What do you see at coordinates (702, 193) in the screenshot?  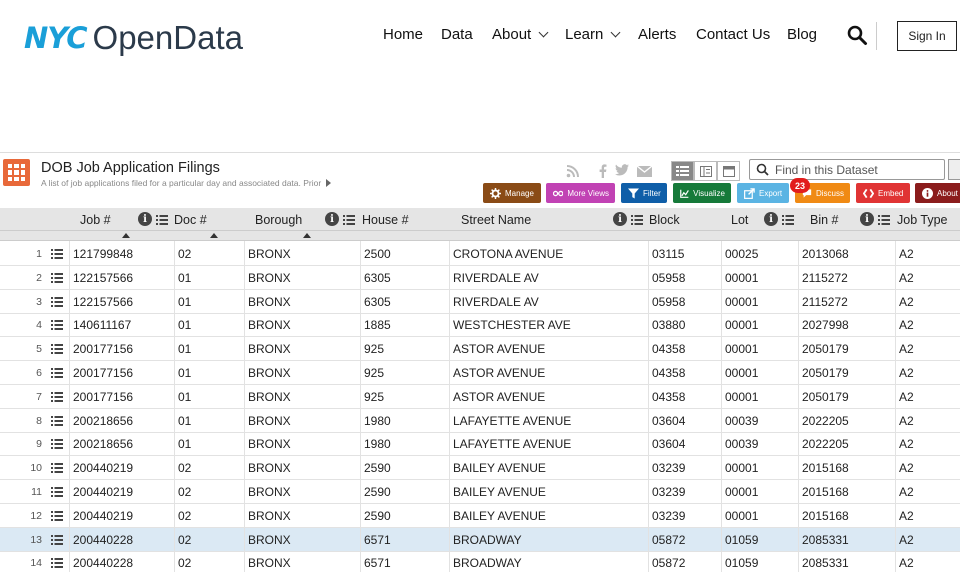 I see `visualize-button: Visualize` at bounding box center [702, 193].